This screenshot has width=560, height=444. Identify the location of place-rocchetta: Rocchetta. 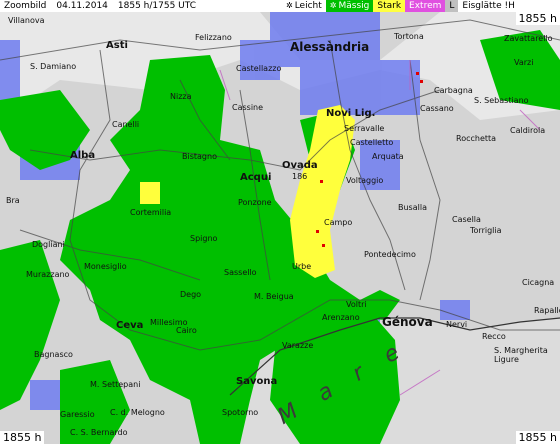
(476, 138).